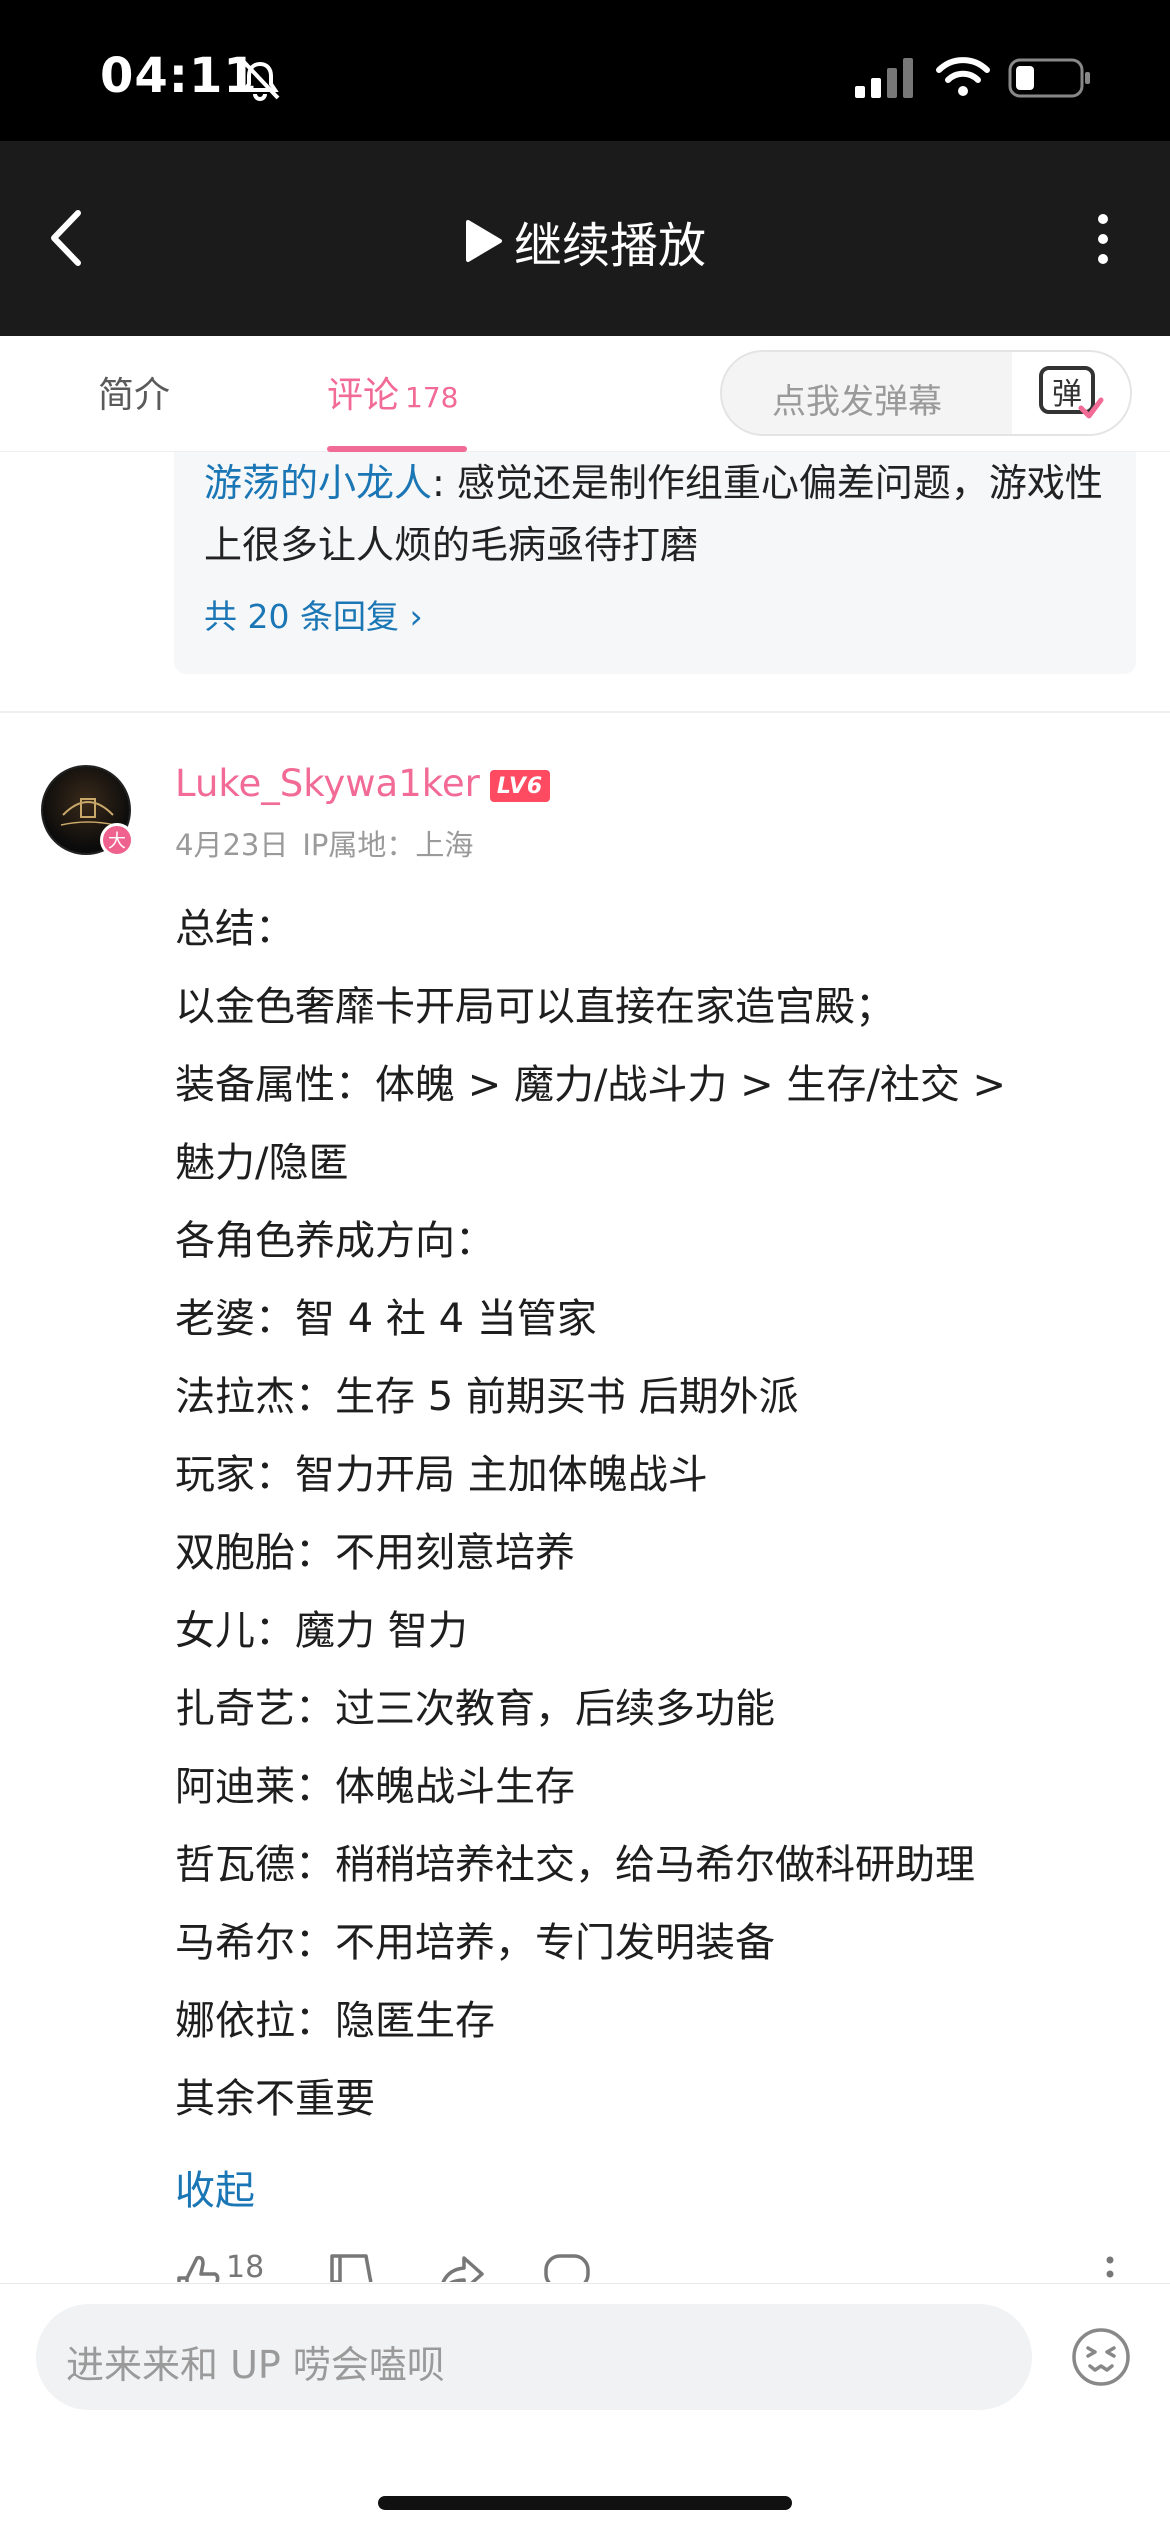  What do you see at coordinates (484, 241) in the screenshot?
I see `play-icon` at bounding box center [484, 241].